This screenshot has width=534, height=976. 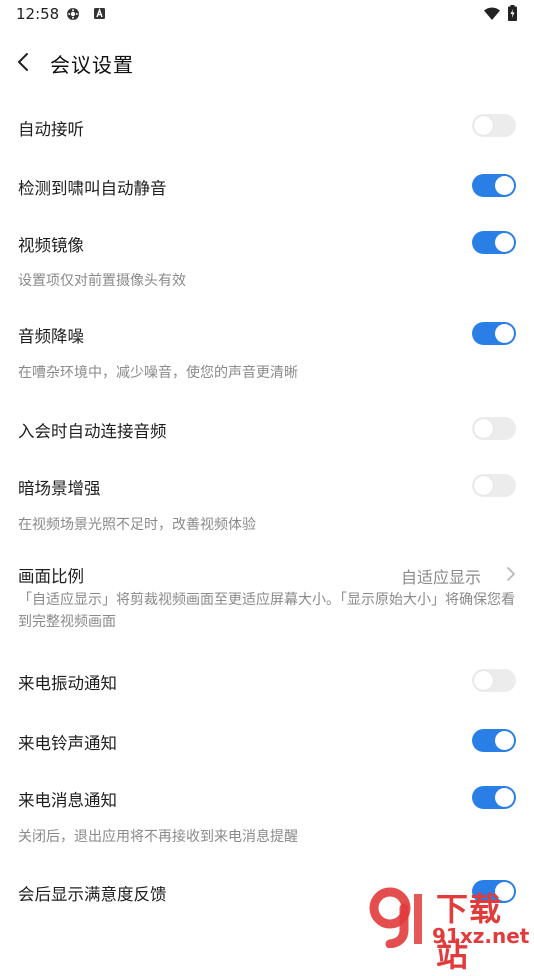 What do you see at coordinates (92, 431) in the screenshot?
I see `setting-label: 入会时自动连接音频` at bounding box center [92, 431].